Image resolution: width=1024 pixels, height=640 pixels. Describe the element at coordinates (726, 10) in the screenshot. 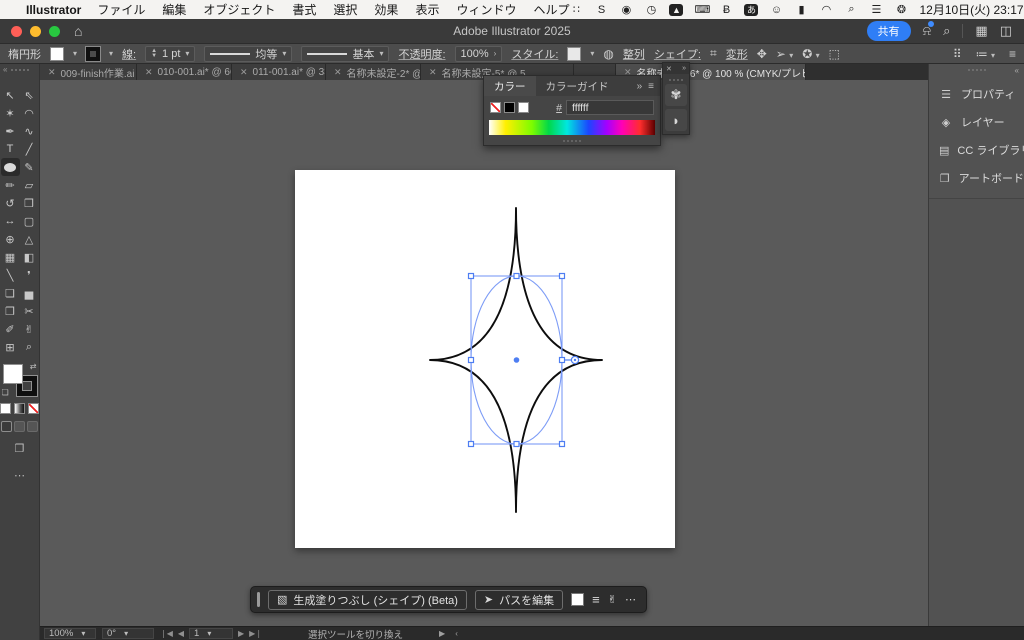

I see `bluetooth-icon: Ƀ` at that location.